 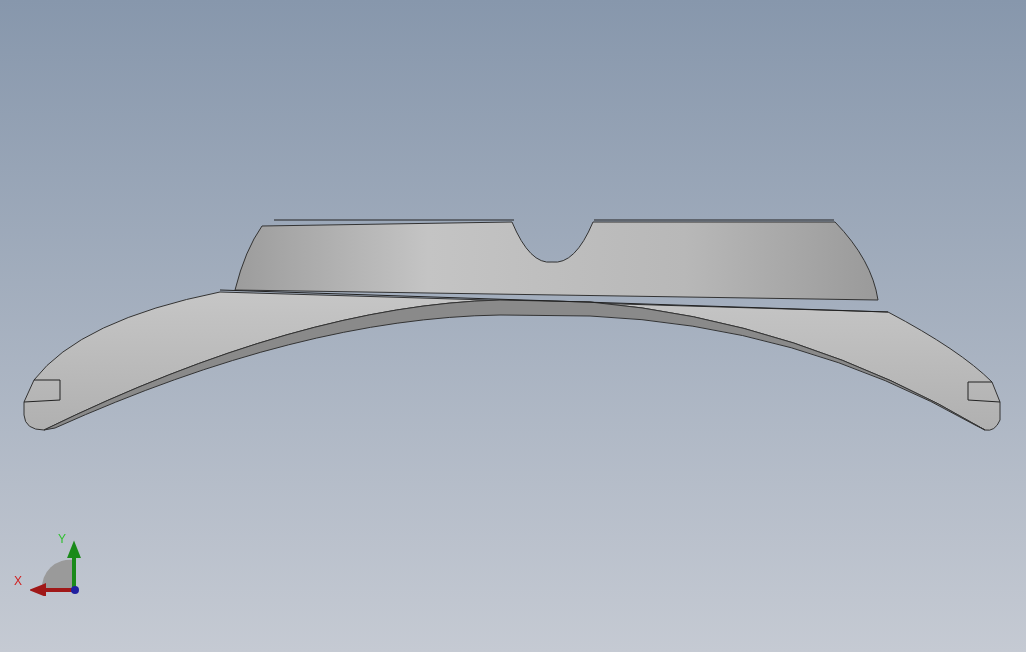 I want to click on y-axis-label: Y, so click(x=62, y=539).